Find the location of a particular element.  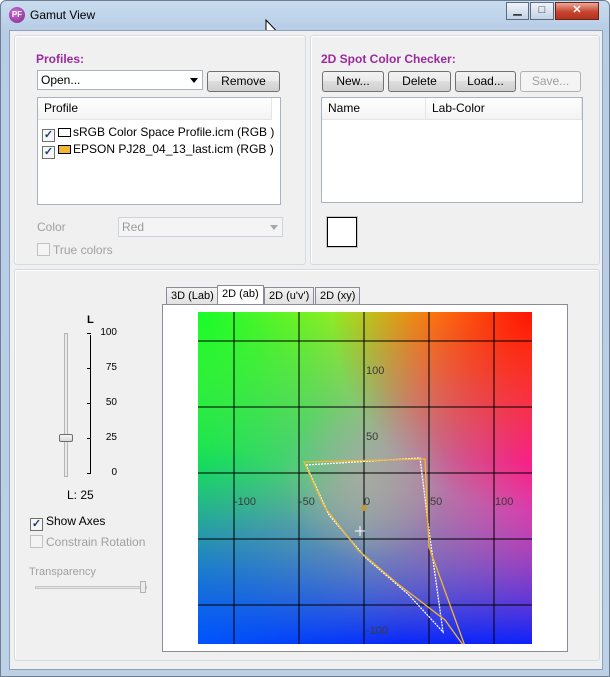

zero-label: 0 is located at coordinates (367, 502).